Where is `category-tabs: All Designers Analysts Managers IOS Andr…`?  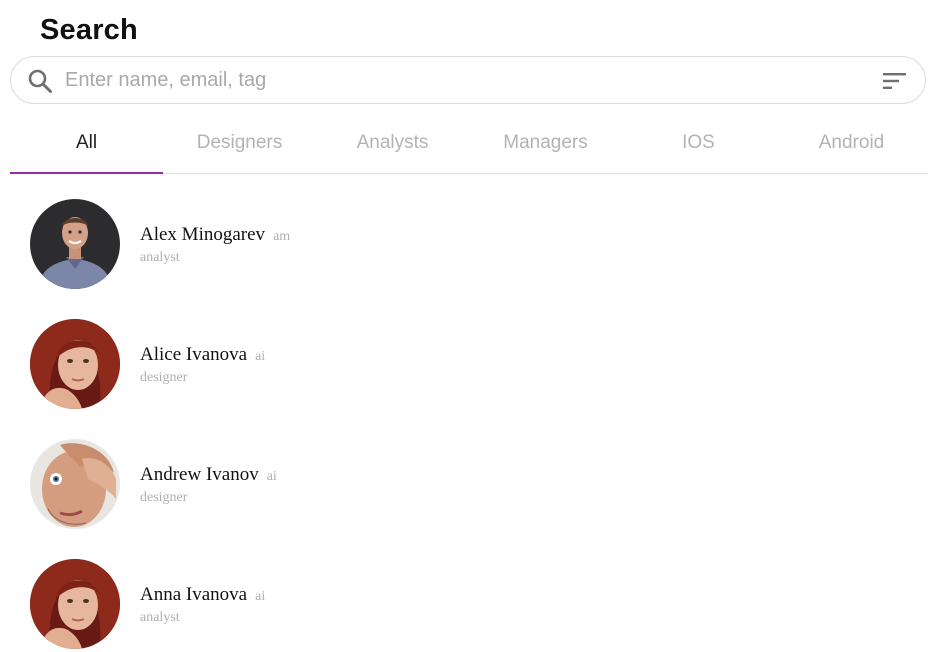 category-tabs: All Designers Analysts Managers IOS Andr… is located at coordinates (469, 143).